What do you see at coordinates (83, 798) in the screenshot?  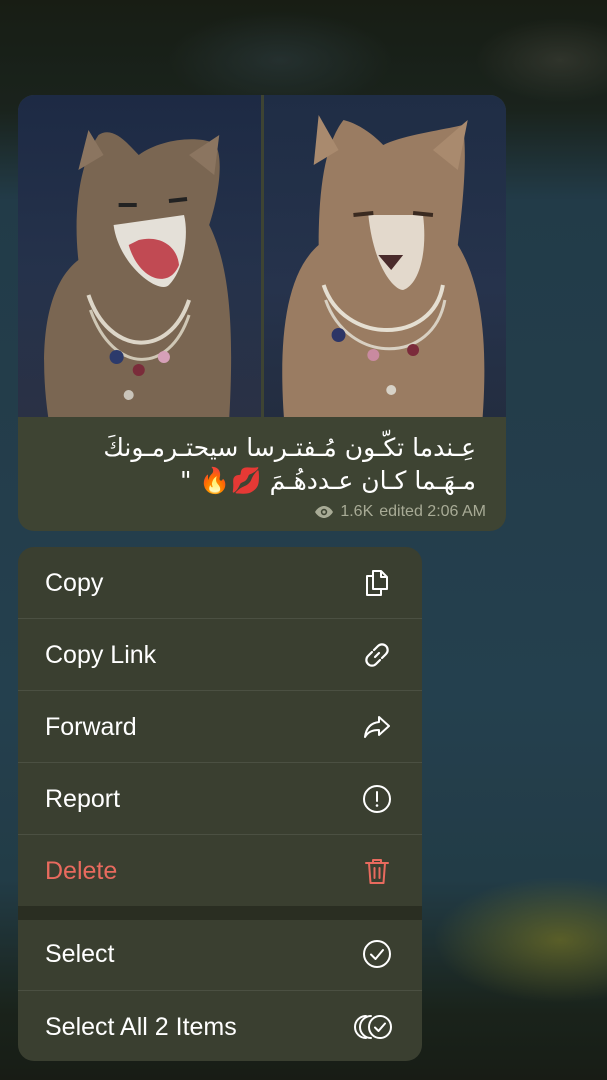 I see `report-label: Report` at bounding box center [83, 798].